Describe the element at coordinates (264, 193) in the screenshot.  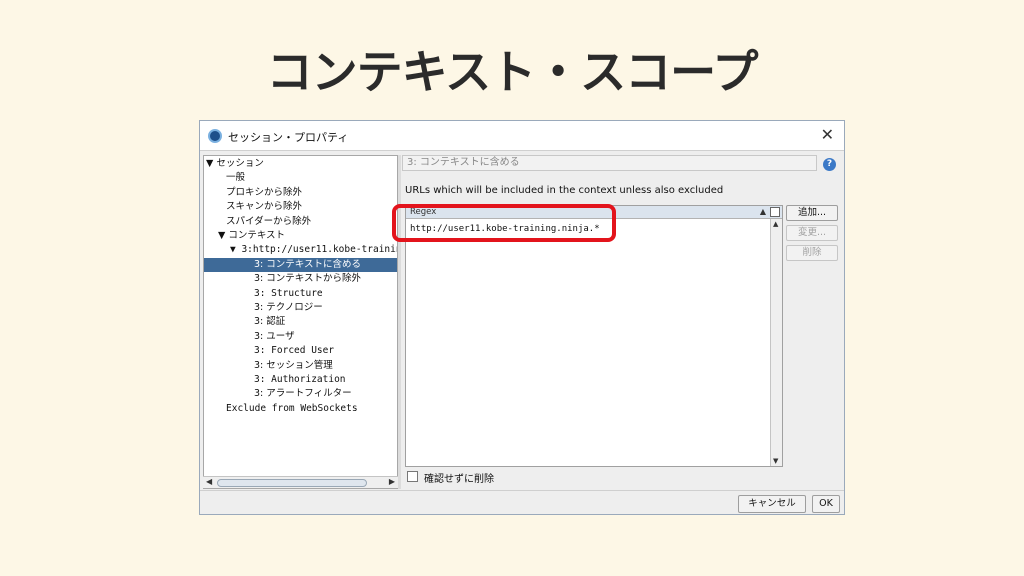
I see `tree-item: プロキシから除外` at that location.